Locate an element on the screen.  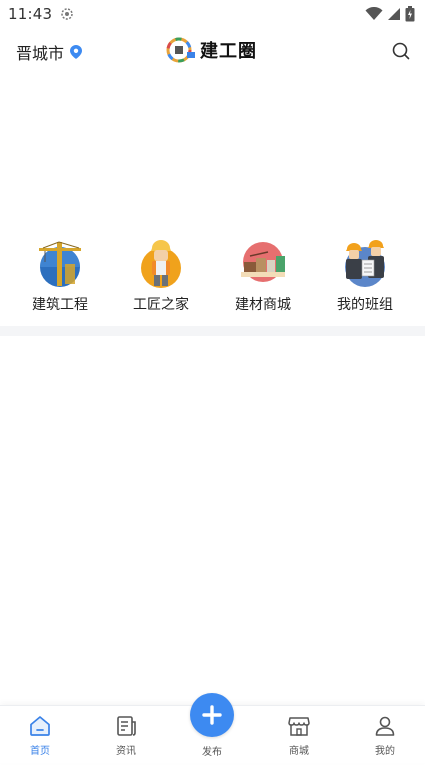
category-my-team: 我的班组 is located at coordinates (365, 276).